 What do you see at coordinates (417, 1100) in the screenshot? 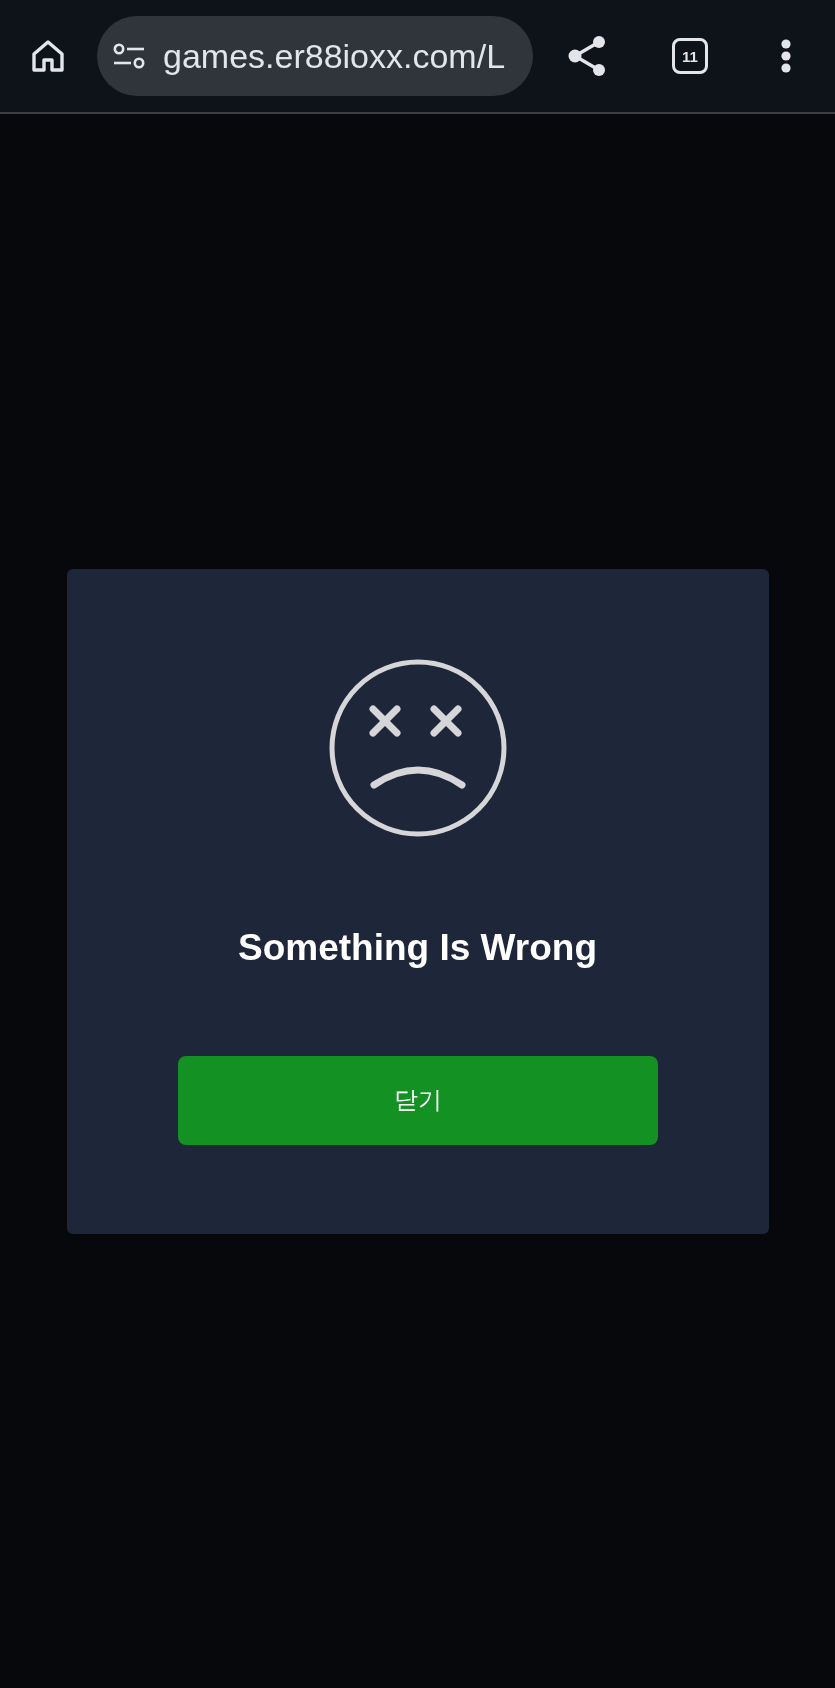
I see `close-button: 닫기` at bounding box center [417, 1100].